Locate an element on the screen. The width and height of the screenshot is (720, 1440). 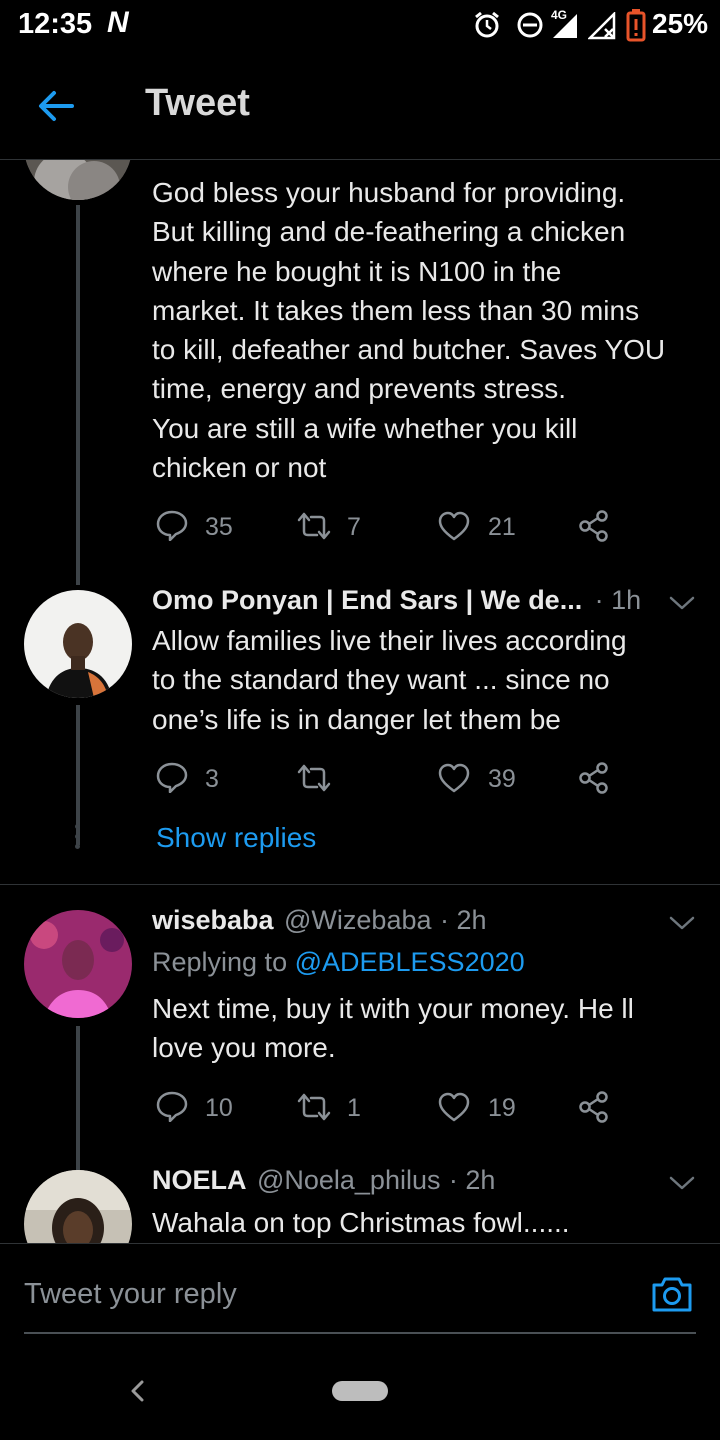
do-not-disturb-icon is located at coordinates (530, 25).